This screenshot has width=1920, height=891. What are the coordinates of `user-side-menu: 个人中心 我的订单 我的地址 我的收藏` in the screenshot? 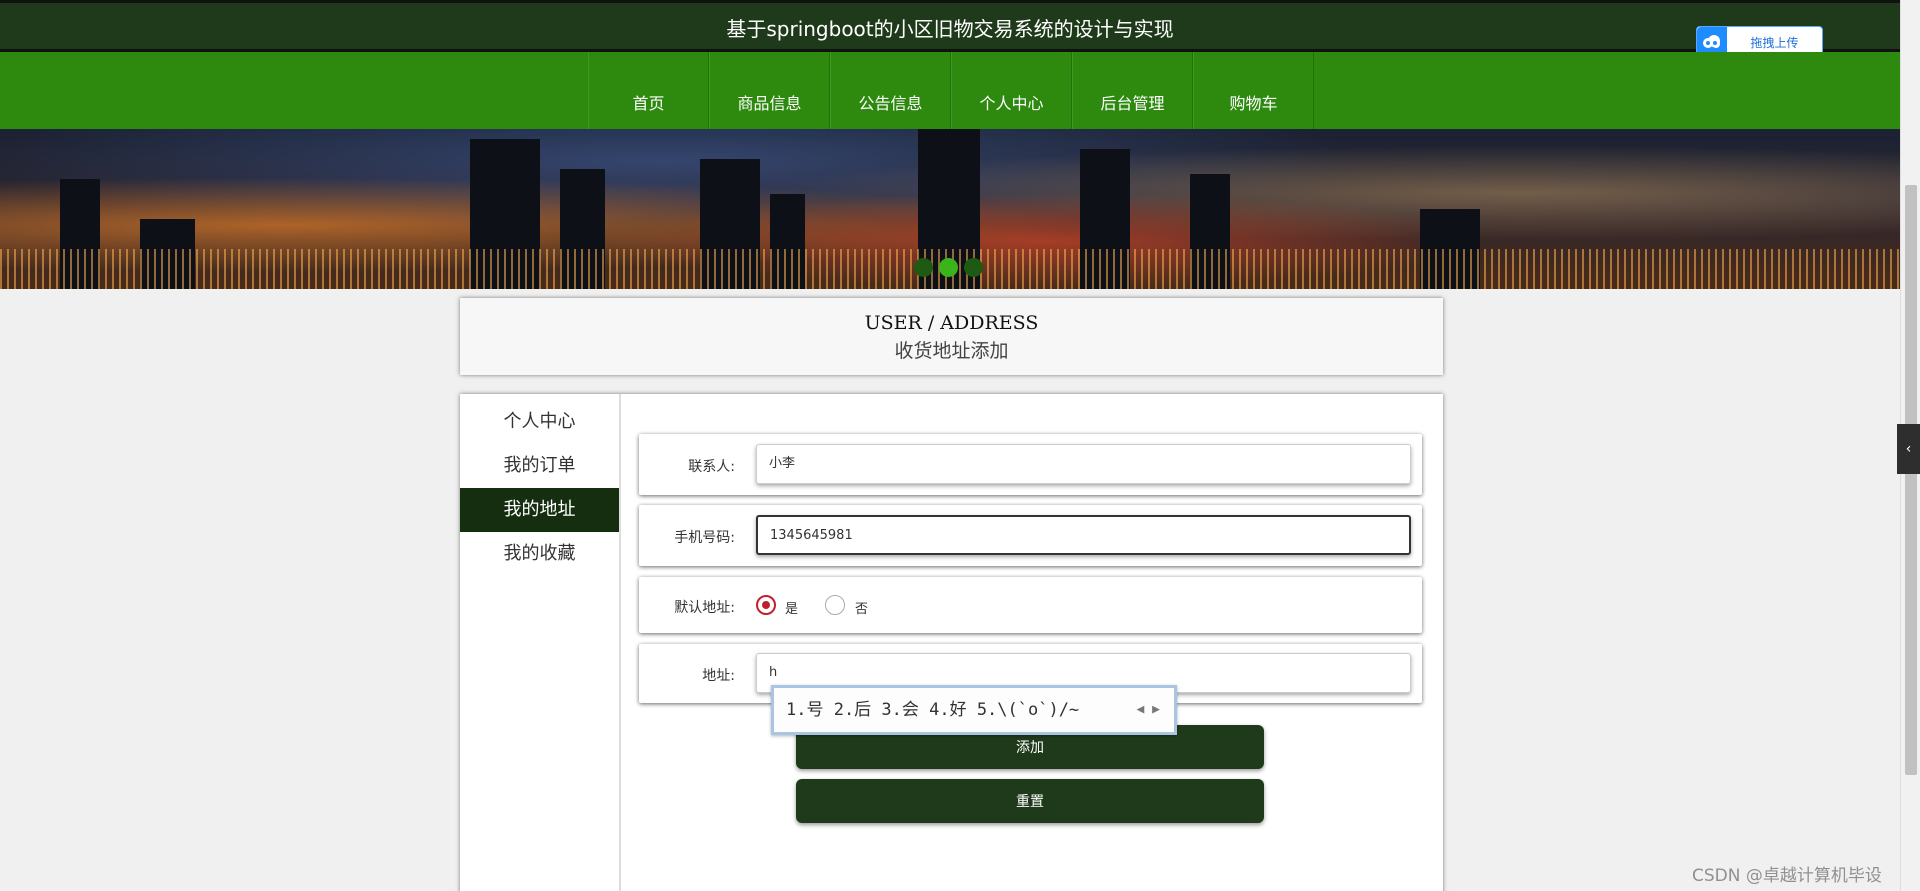 It's located at (540, 642).